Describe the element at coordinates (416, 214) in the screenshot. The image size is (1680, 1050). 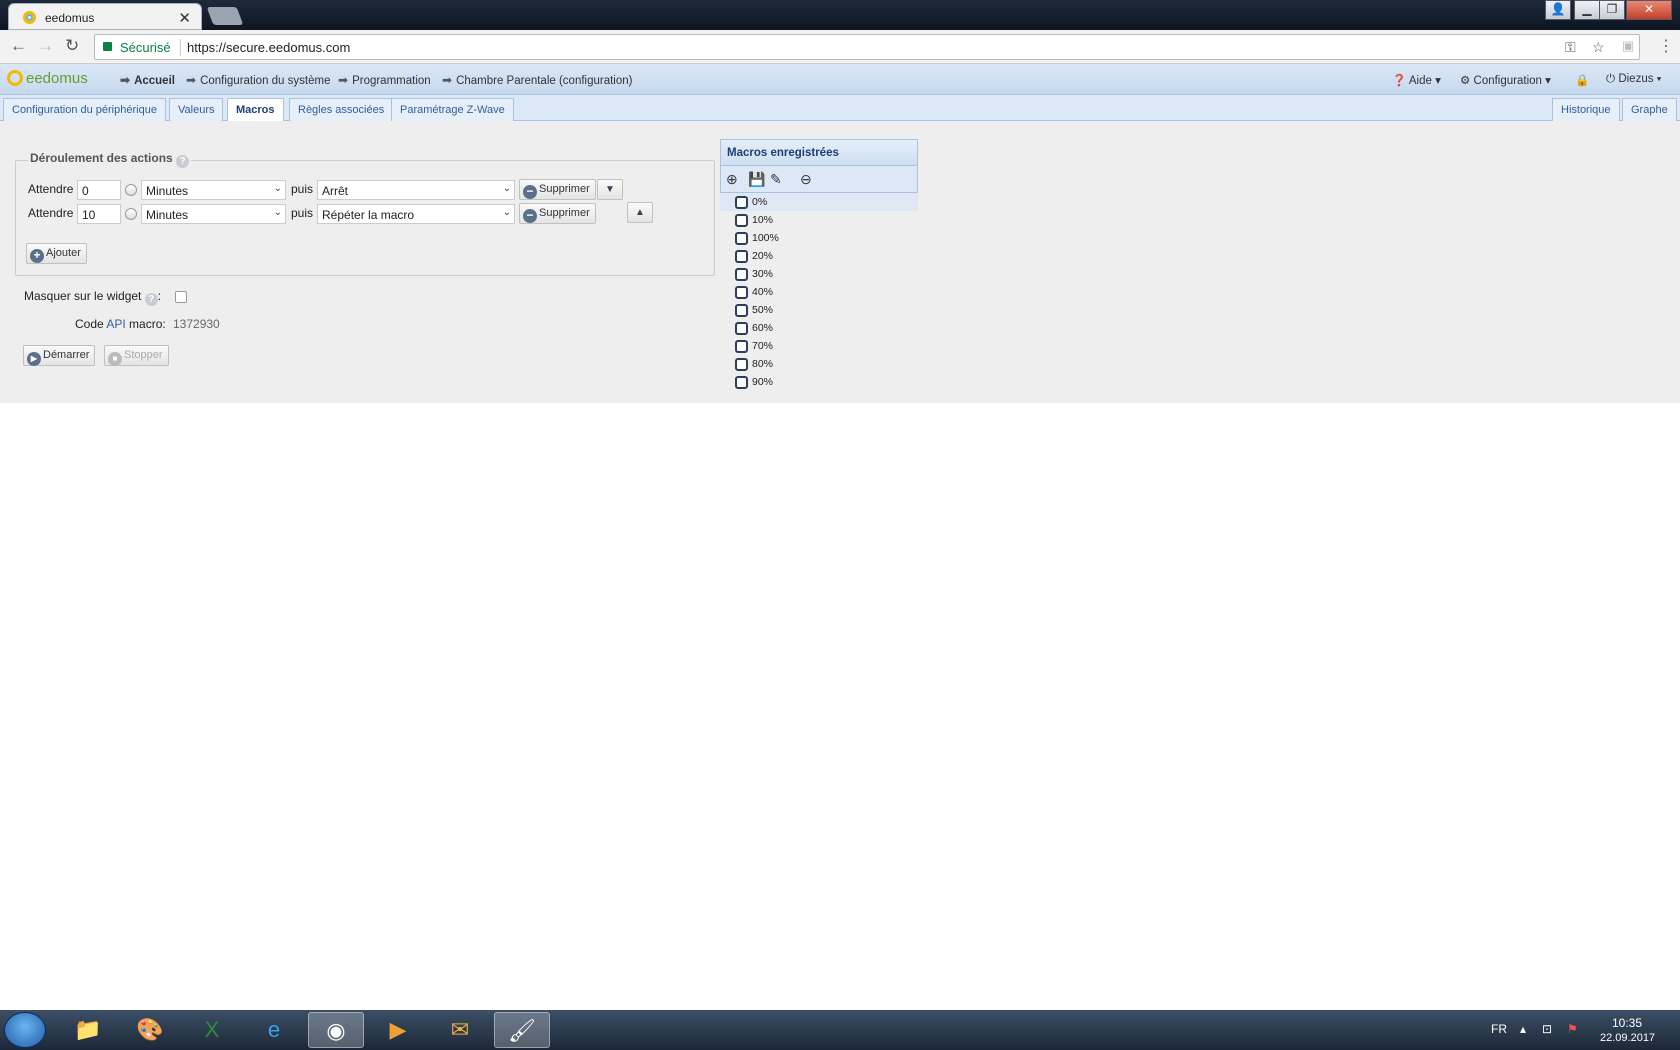
I see `action-select: Répéter la macro ⌄` at that location.